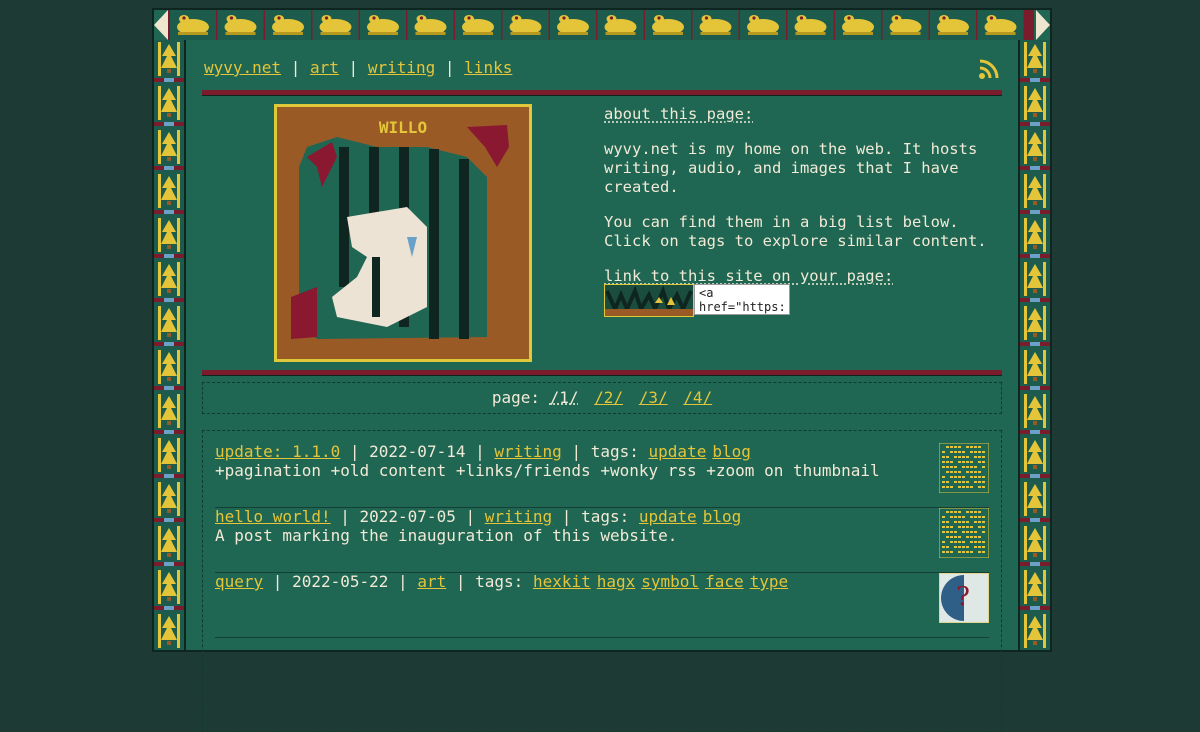  I want to click on tag-link: face, so click(724, 581).